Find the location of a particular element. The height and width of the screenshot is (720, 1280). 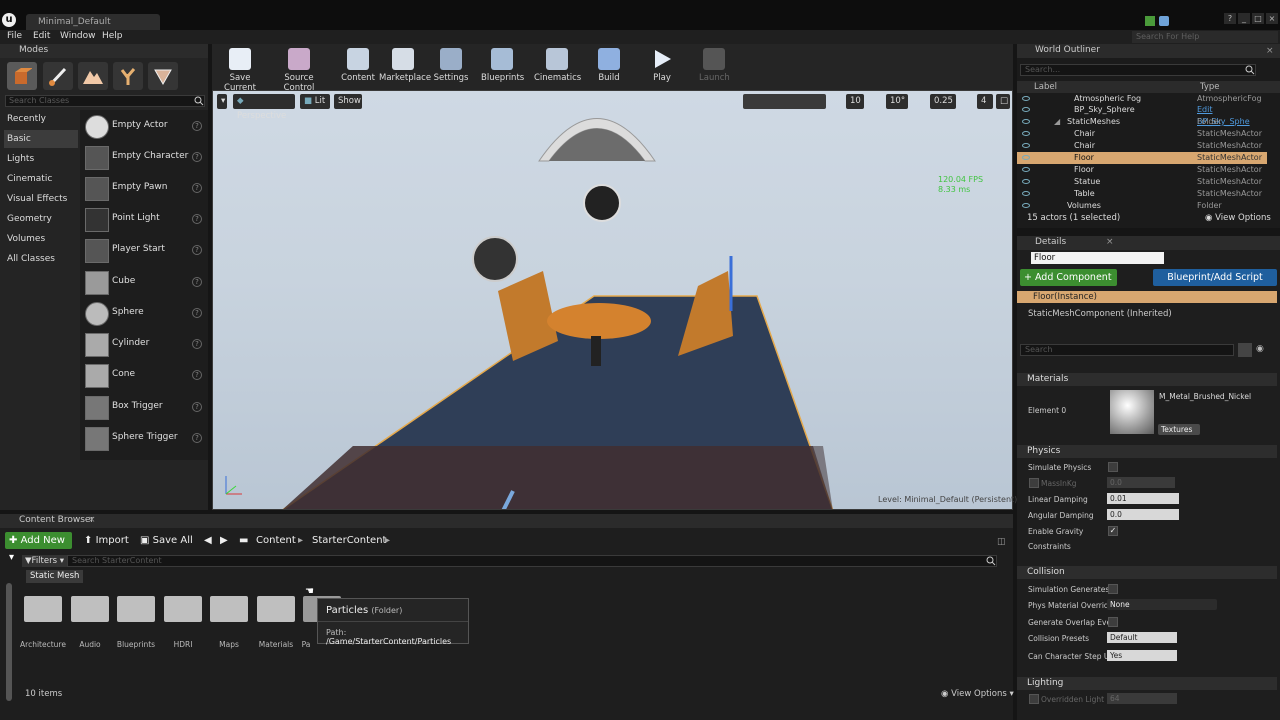

modes-tab: Modes is located at coordinates (104, 51).